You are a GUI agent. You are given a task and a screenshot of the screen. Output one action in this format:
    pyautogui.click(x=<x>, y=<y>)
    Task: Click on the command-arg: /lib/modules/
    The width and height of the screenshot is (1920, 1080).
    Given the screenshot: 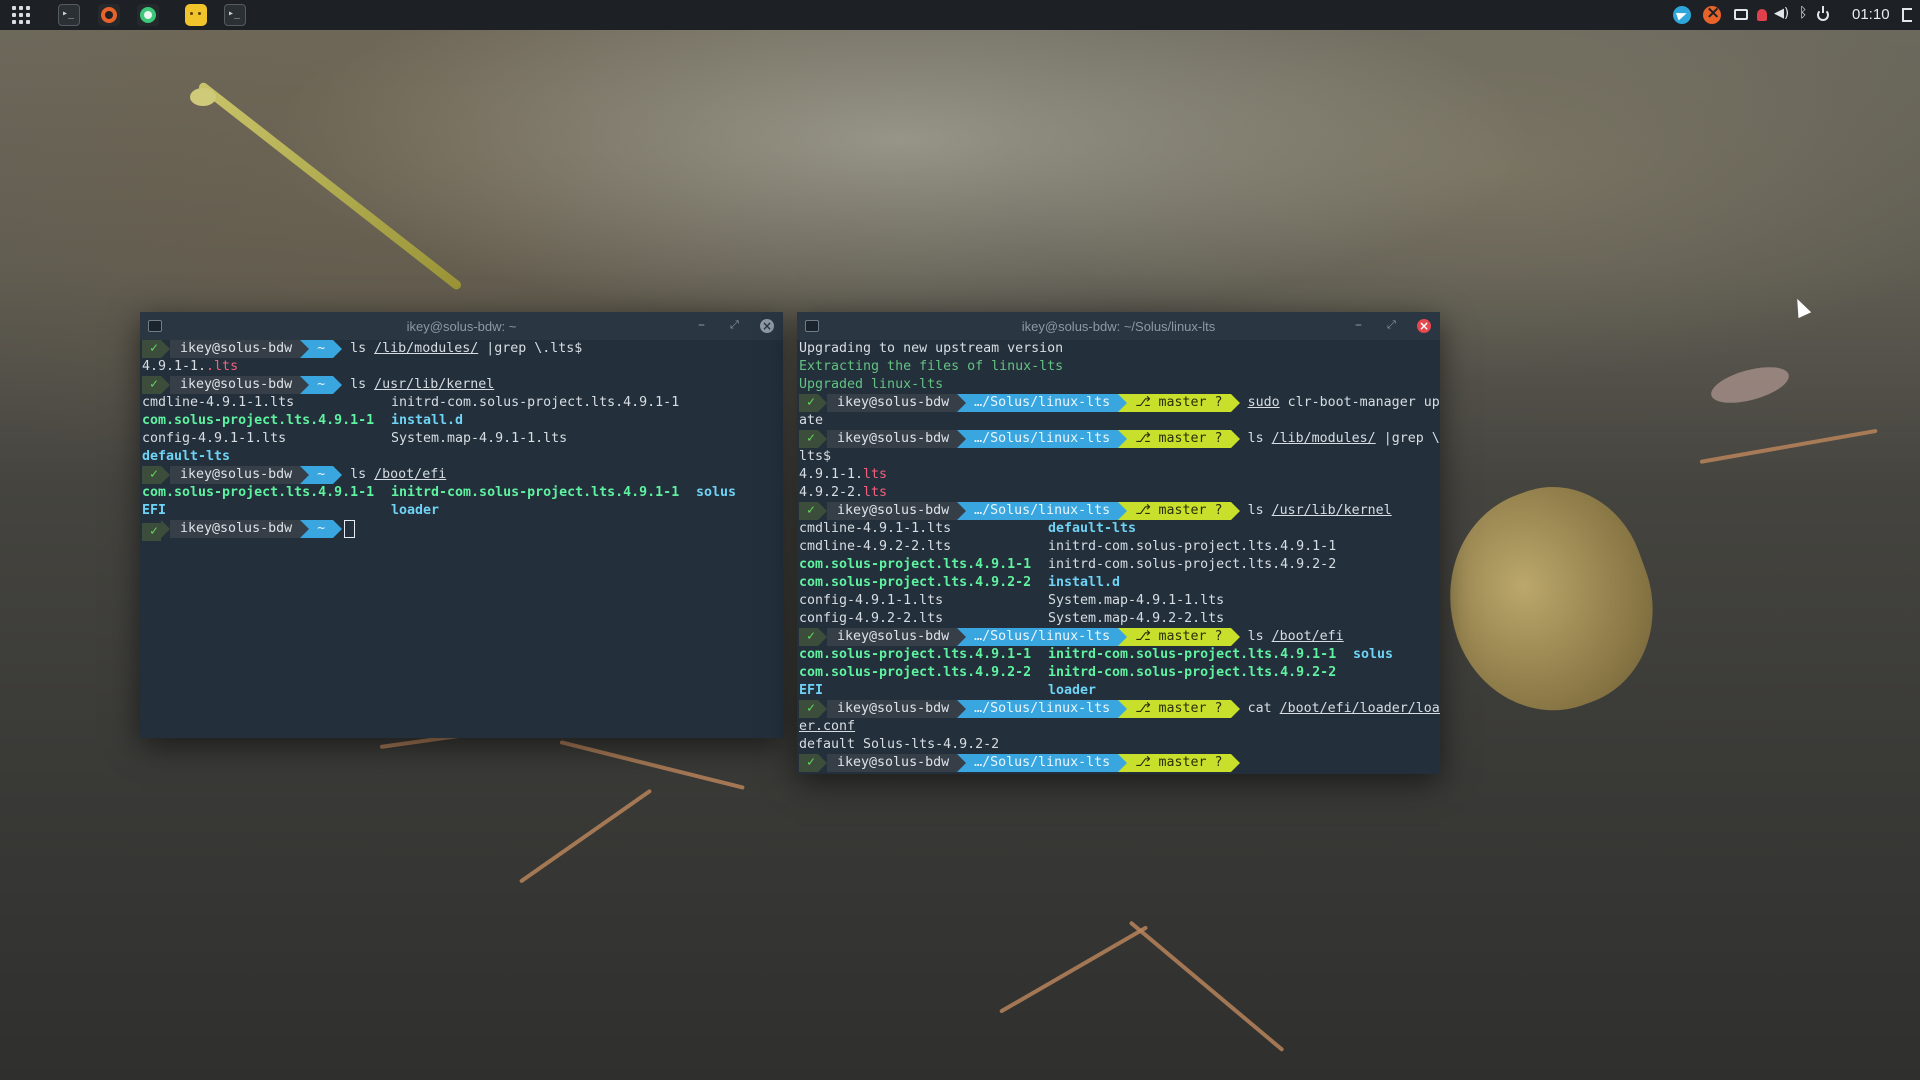 What is the action you would take?
    pyautogui.click(x=426, y=348)
    